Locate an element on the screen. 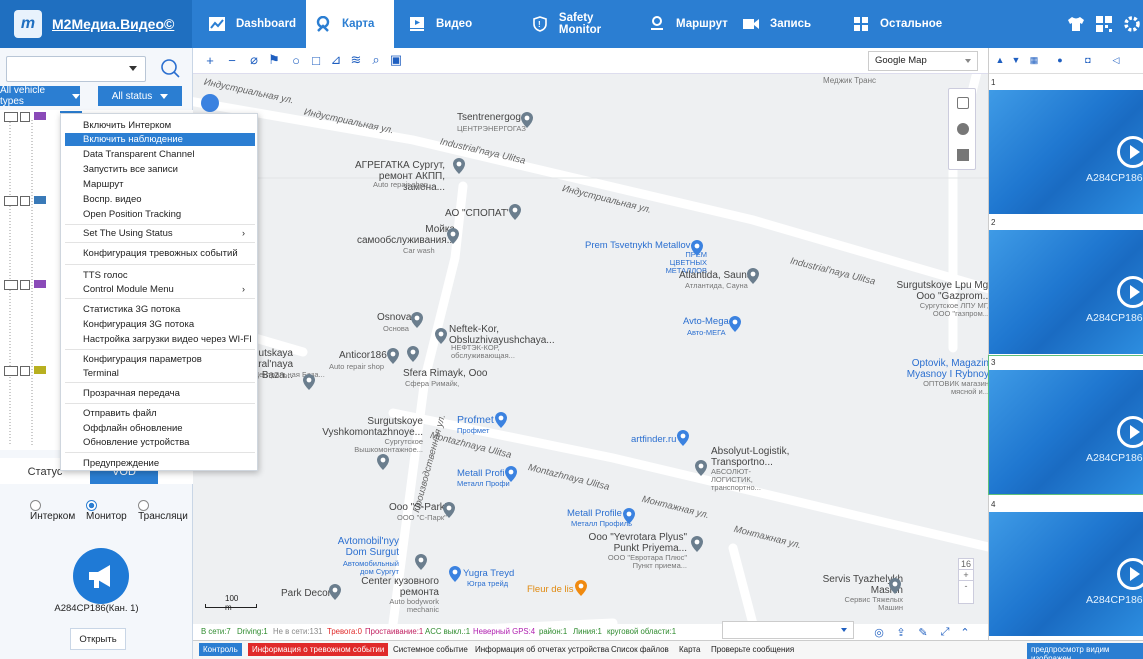  record-icon: ● is located at coordinates (1060, 60).